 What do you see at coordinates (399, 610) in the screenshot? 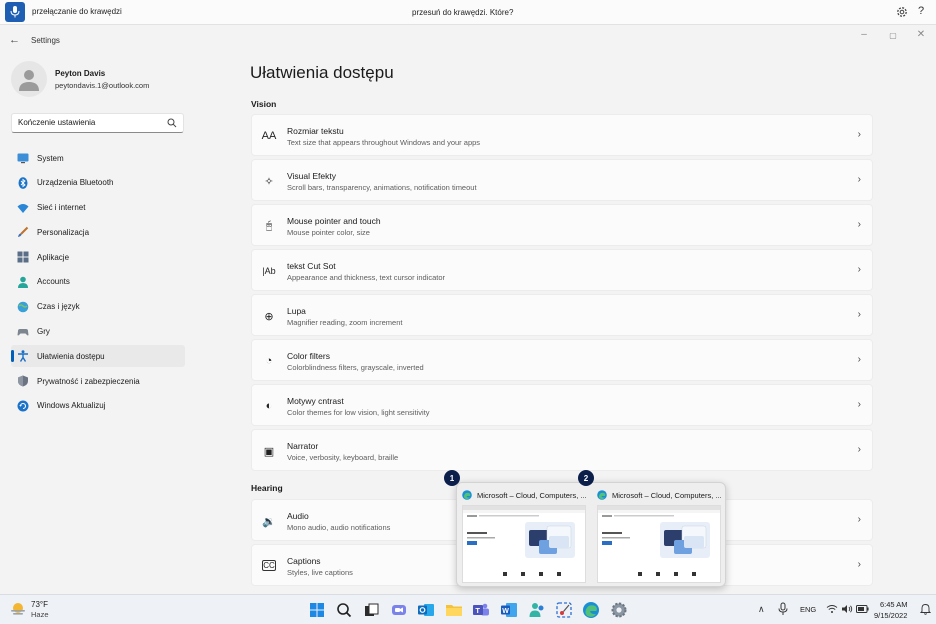
I see `teams-chat-icon` at bounding box center [399, 610].